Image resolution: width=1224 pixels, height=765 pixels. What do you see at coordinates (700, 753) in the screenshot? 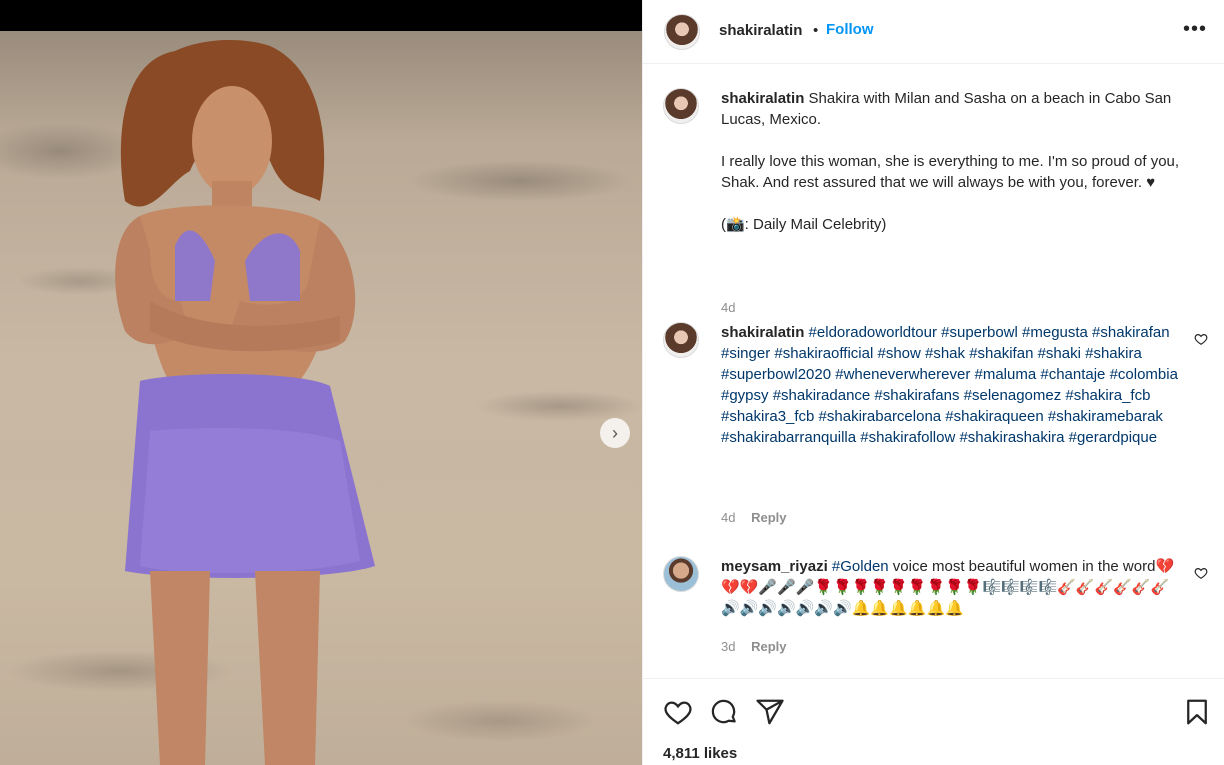
I see `likes-count: 4,811 likes` at bounding box center [700, 753].